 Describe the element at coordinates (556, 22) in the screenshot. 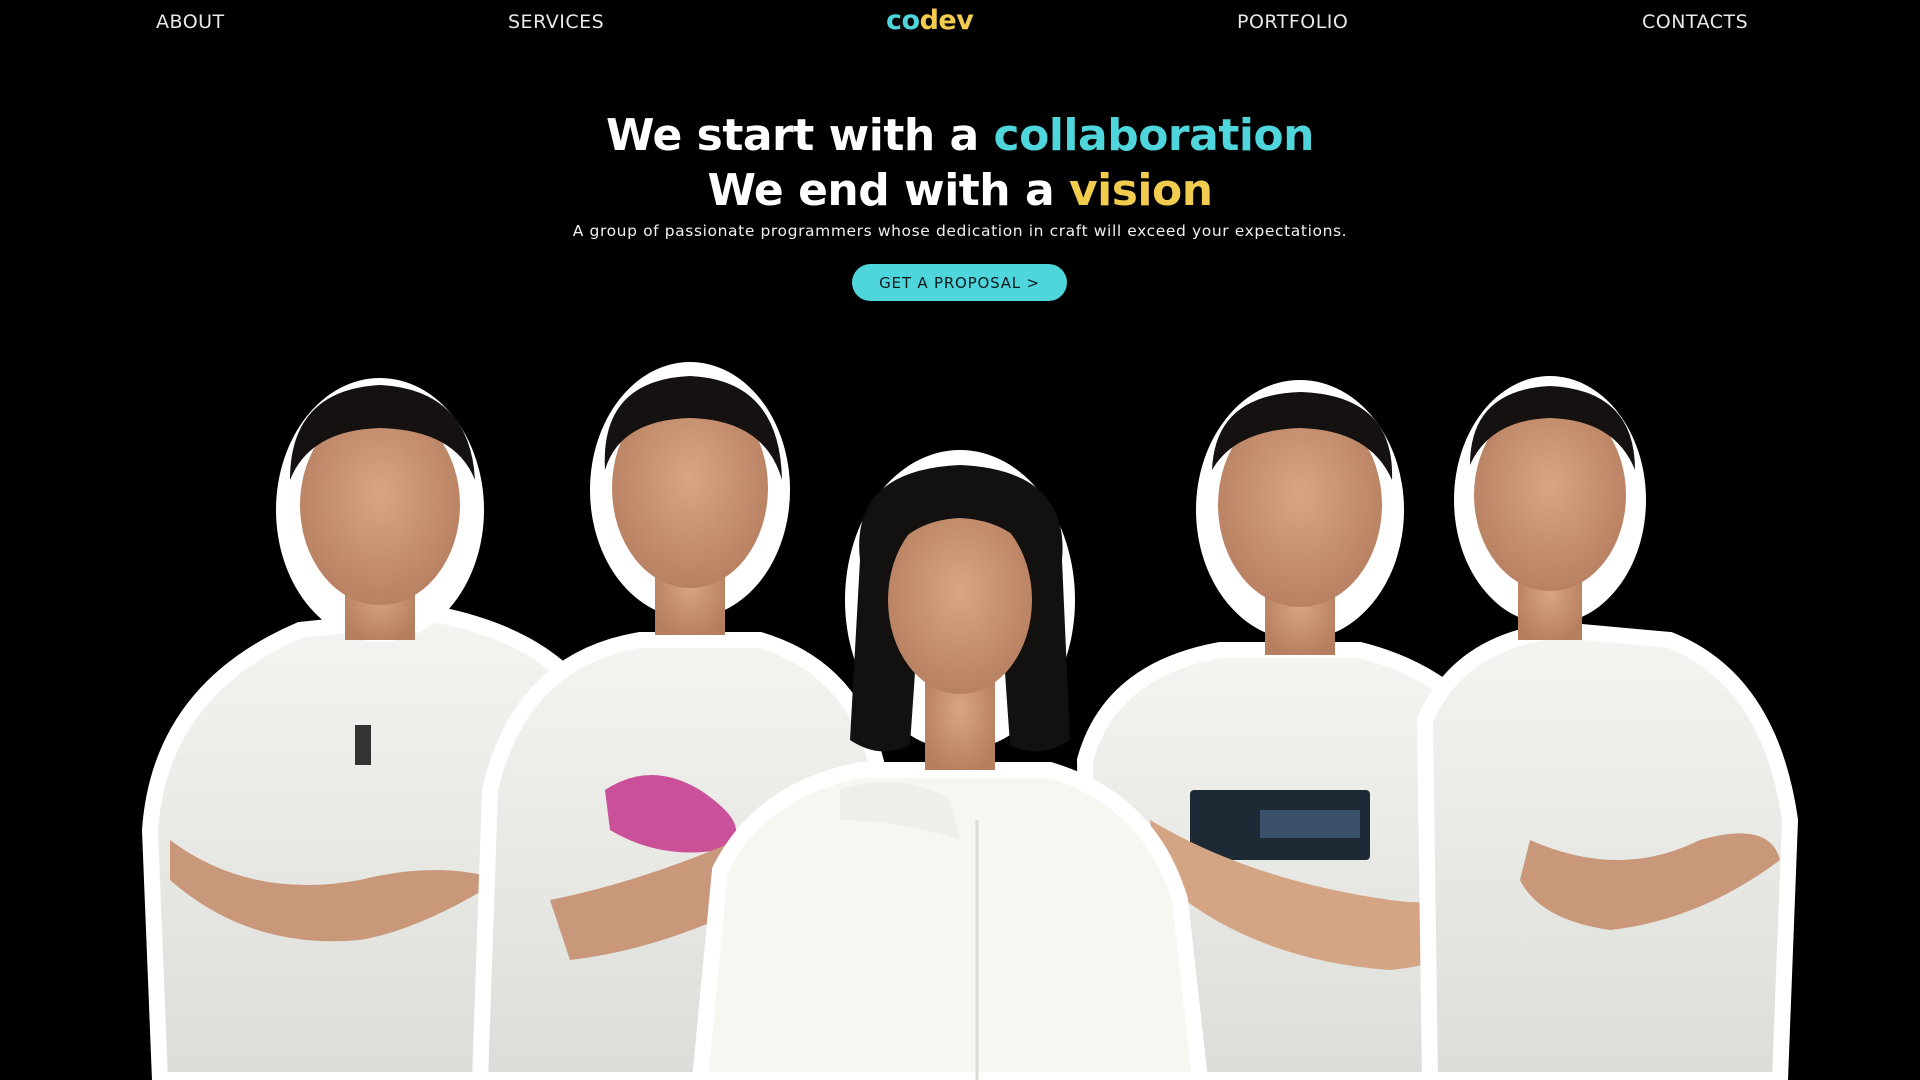

I see `nav-services-link: SERVICES` at that location.